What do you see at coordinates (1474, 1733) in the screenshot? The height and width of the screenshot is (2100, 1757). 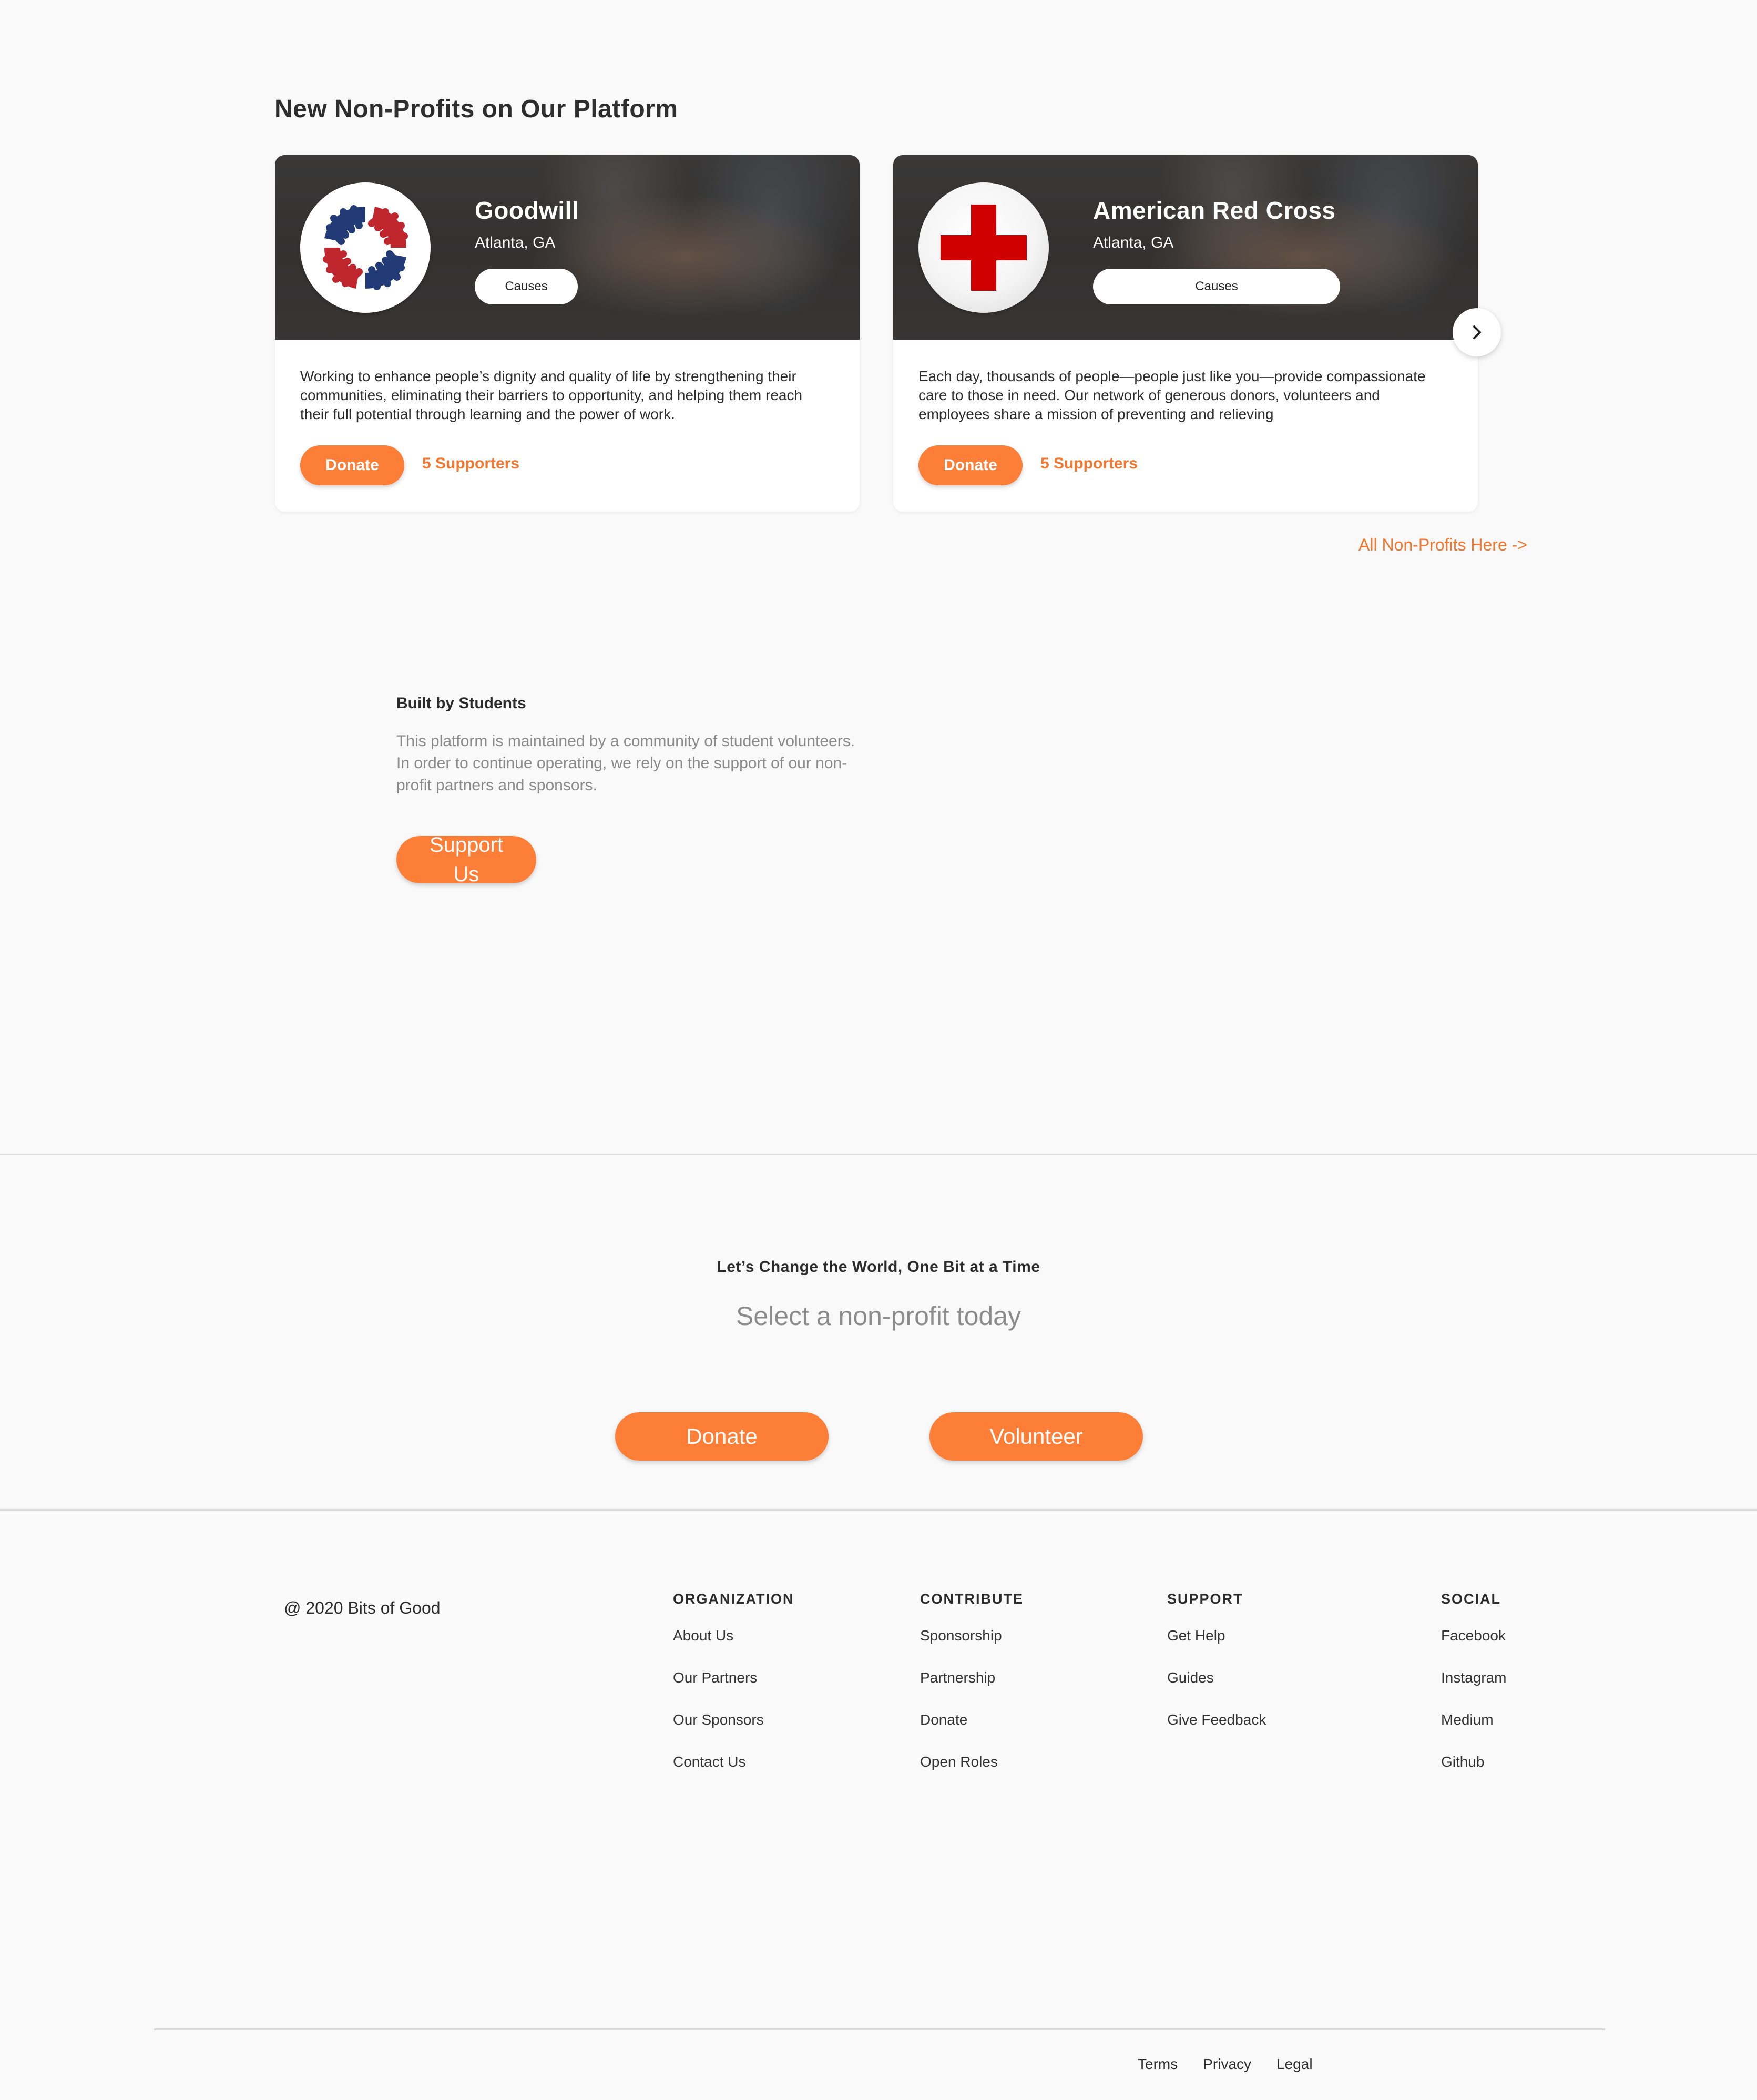 I see `footer-link: Medium` at bounding box center [1474, 1733].